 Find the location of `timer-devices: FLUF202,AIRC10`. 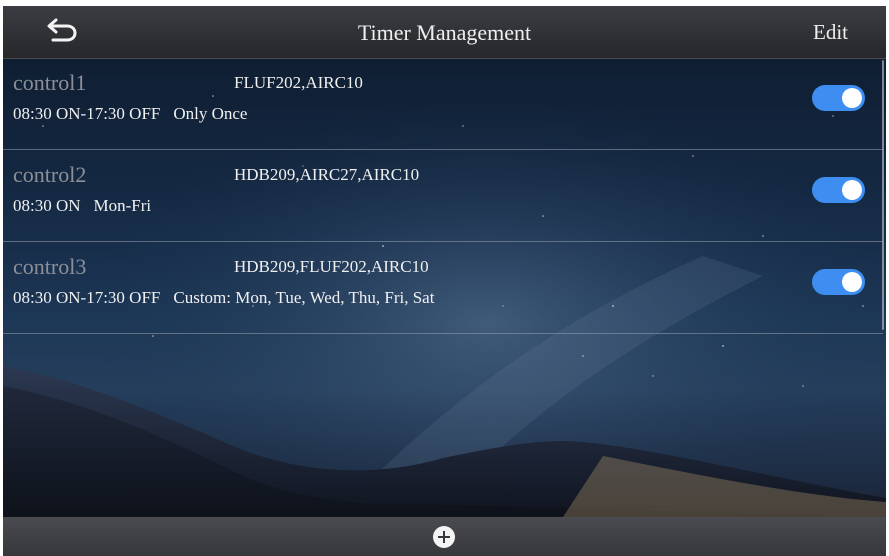

timer-devices: FLUF202,AIRC10 is located at coordinates (298, 82).